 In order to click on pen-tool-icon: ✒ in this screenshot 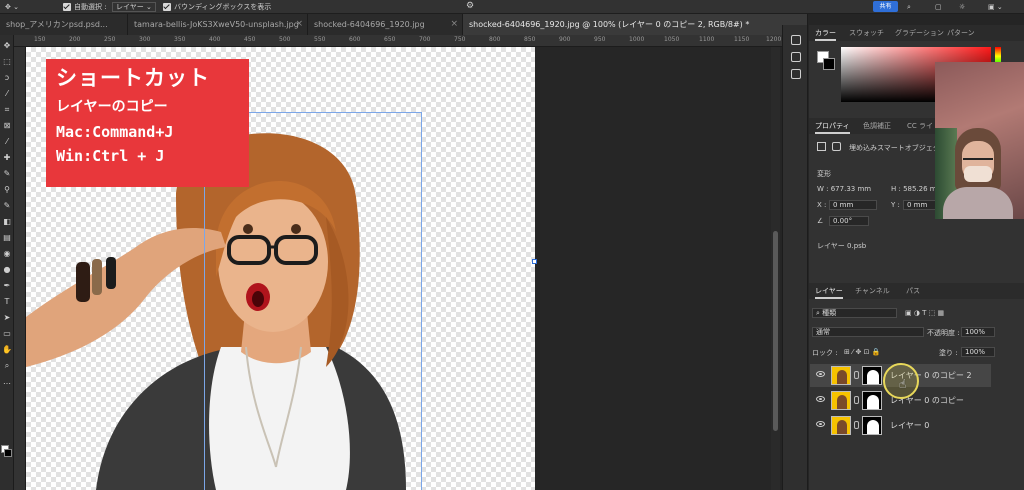, I will do `click(7, 286)`.